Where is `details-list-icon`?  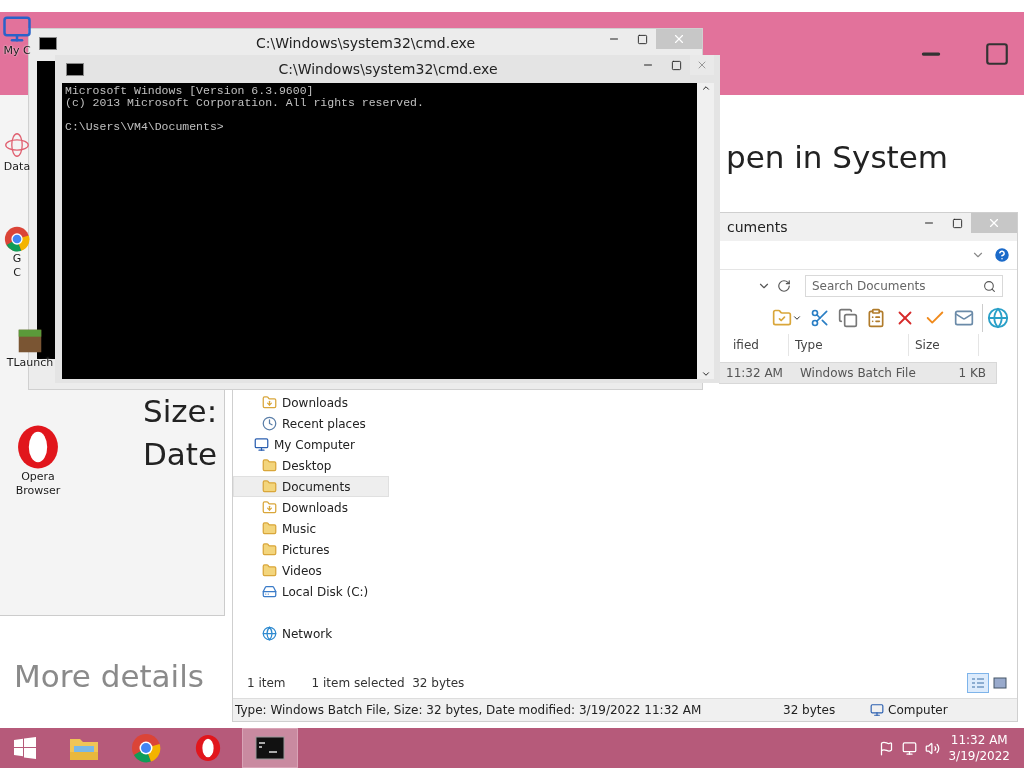
details-list-icon is located at coordinates (978, 683).